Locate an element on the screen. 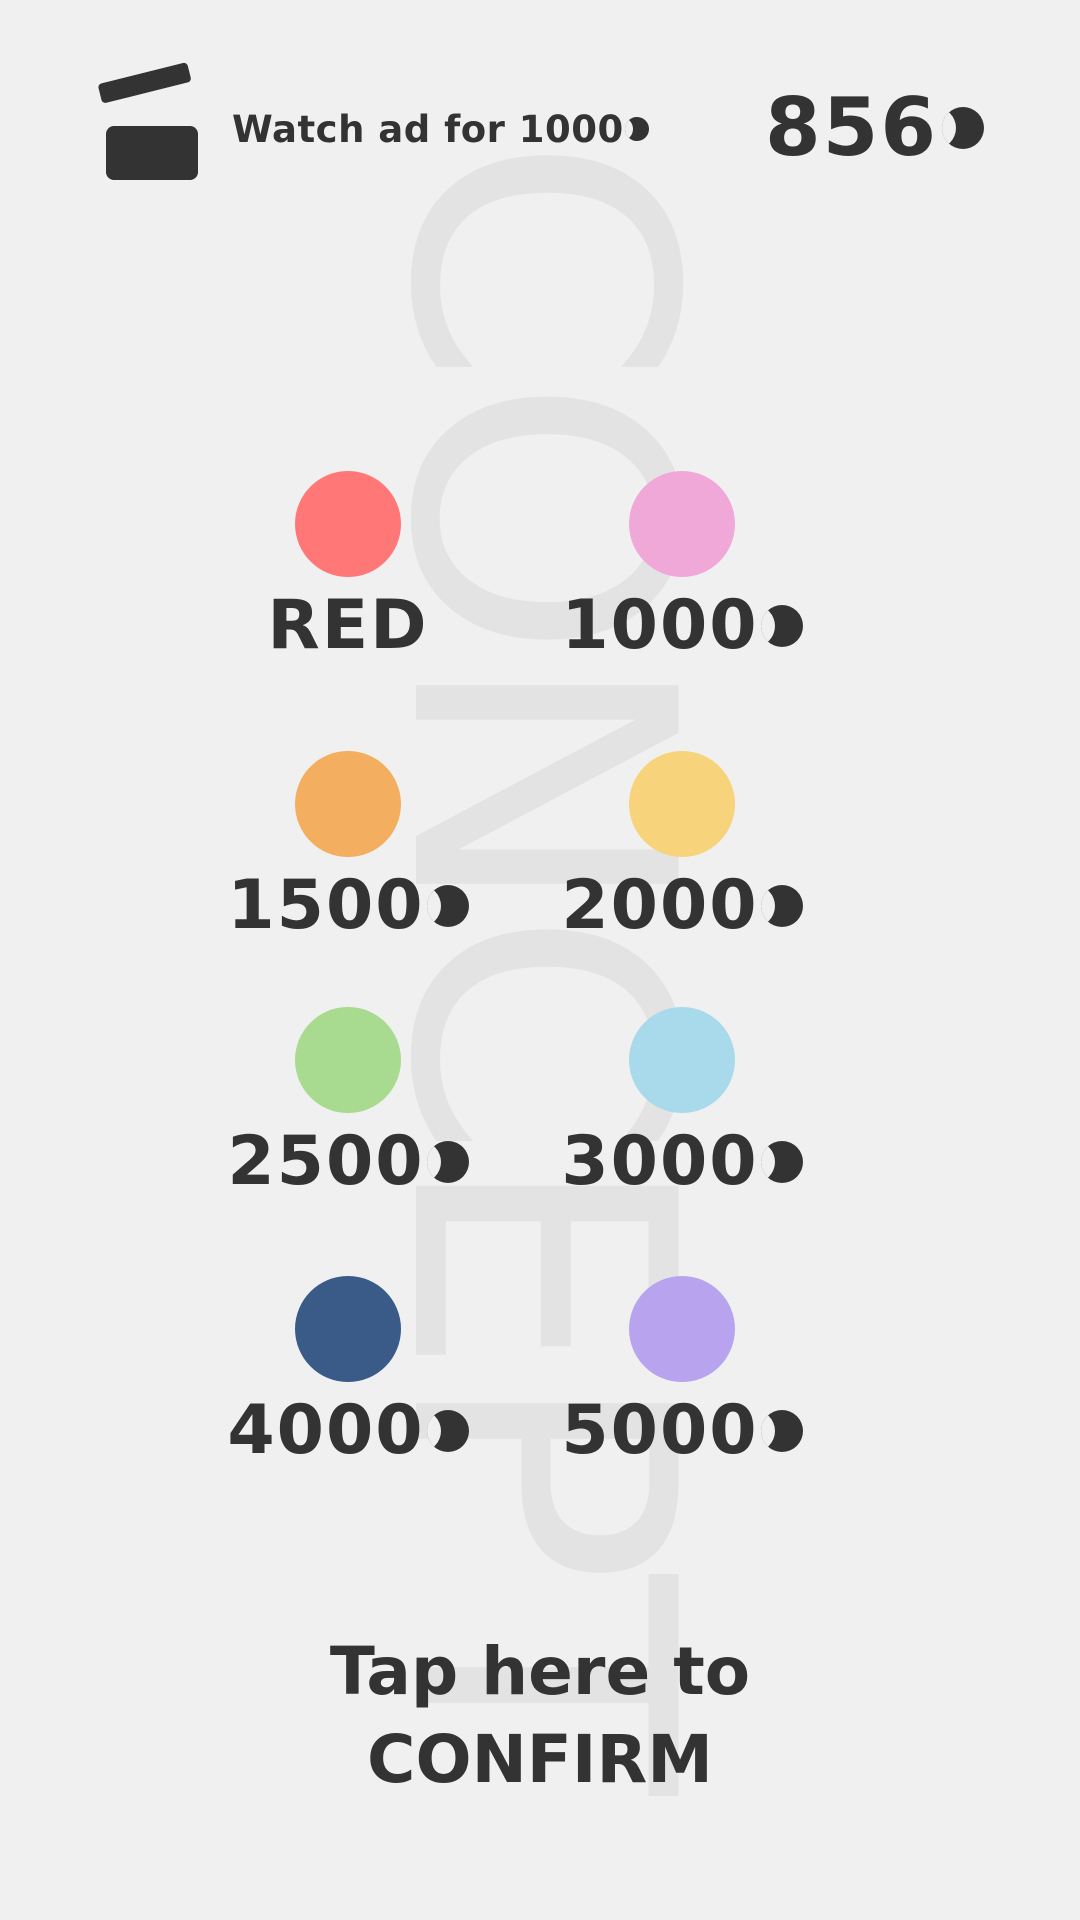 Image resolution: width=1080 pixels, height=1920 pixels. color-option-orange: 1500 is located at coordinates (348, 847).